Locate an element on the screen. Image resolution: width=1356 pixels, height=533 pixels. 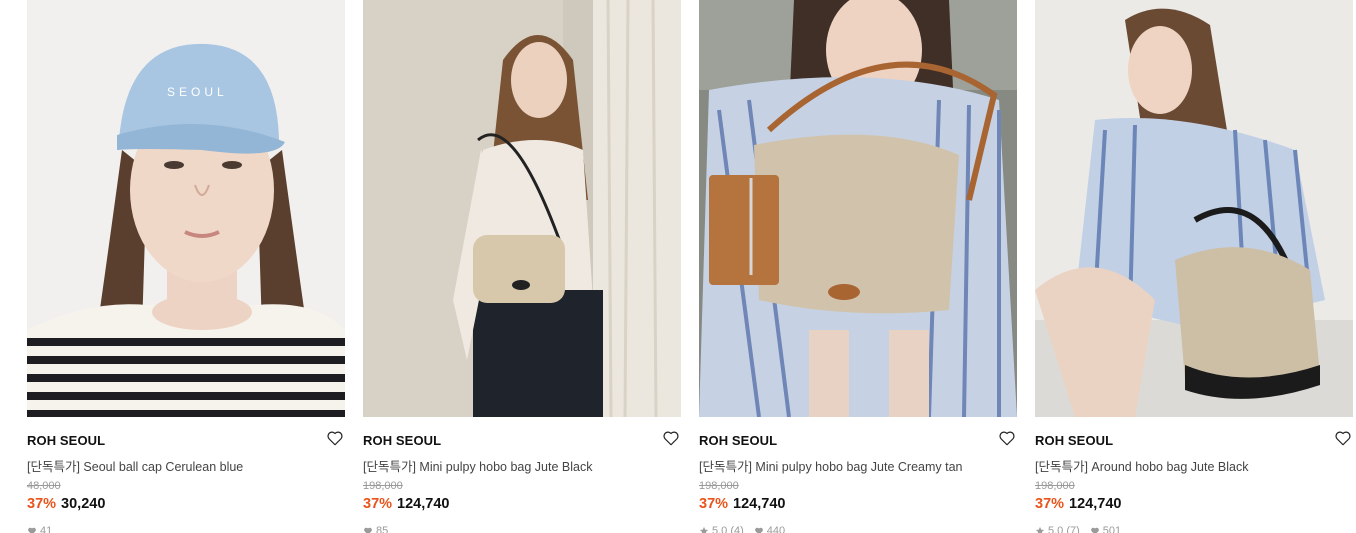
rating-value: 5.0 (4) is located at coordinates (728, 529).